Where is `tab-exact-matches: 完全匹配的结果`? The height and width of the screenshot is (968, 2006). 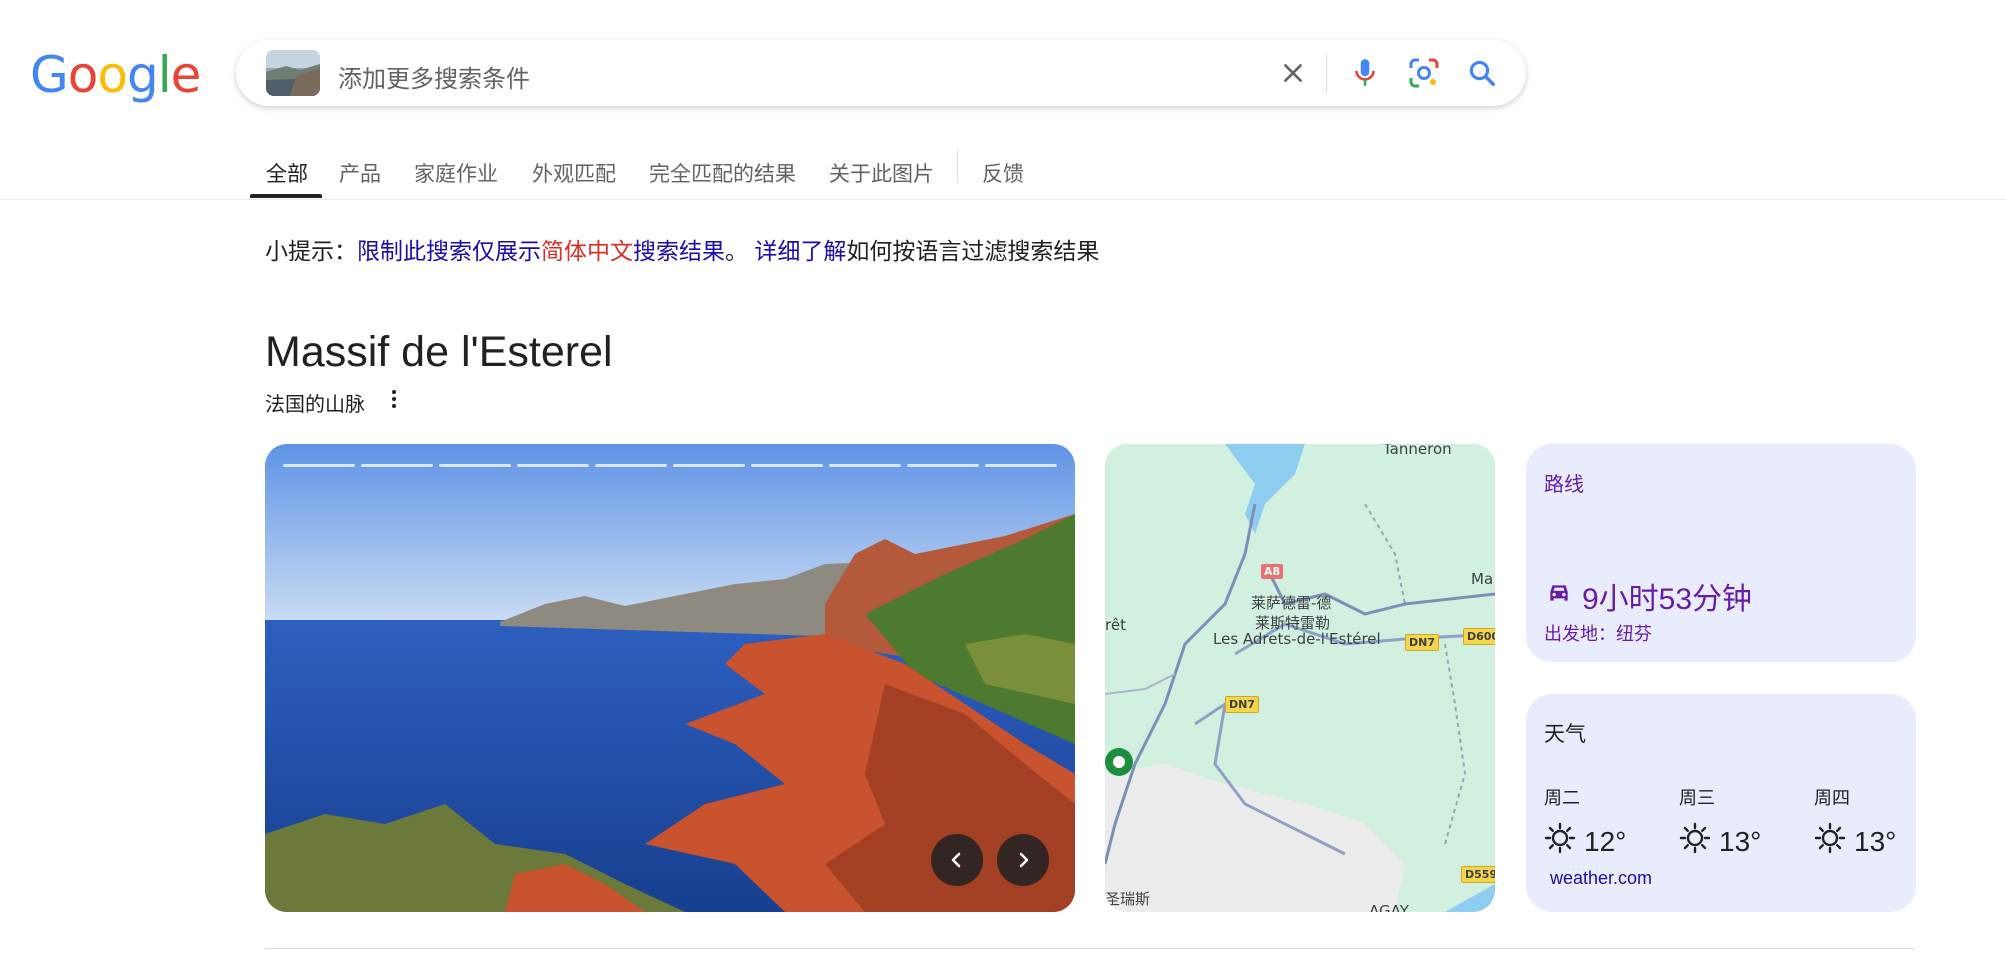 tab-exact-matches: 完全匹配的结果 is located at coordinates (722, 173).